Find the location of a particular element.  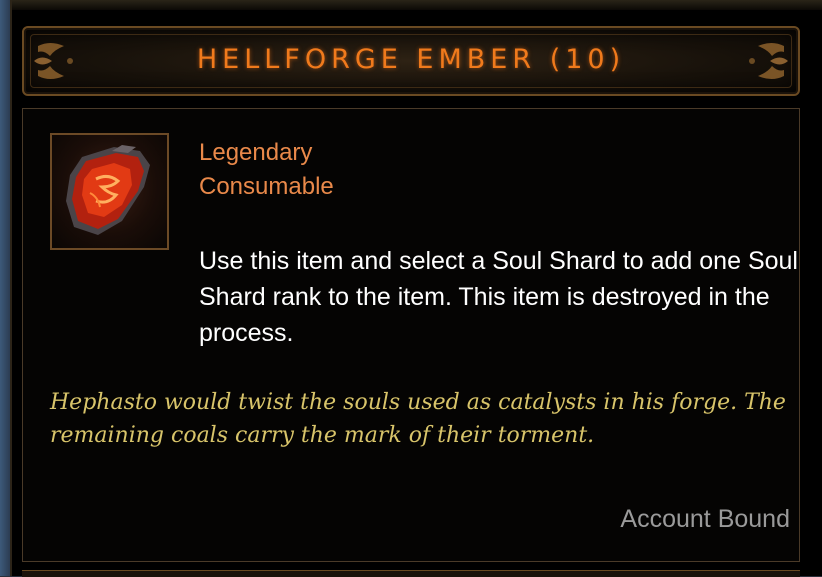

item-rarity: Legendary is located at coordinates (256, 152).